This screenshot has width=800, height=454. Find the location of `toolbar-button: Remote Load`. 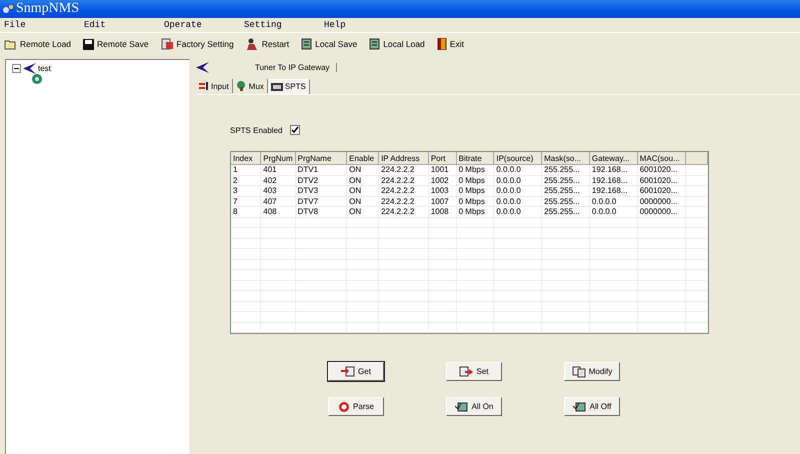

toolbar-button: Remote Load is located at coordinates (38, 44).